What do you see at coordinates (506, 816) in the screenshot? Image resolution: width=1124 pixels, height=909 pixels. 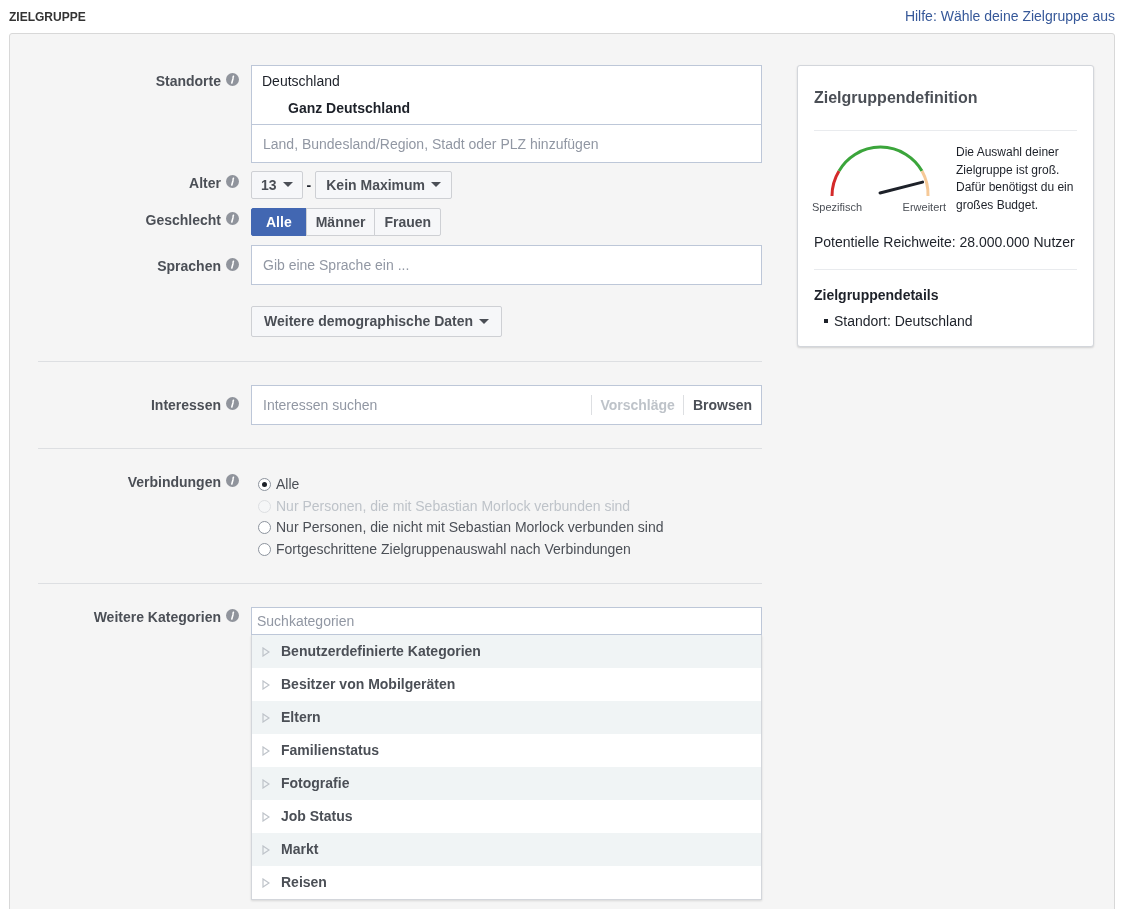 I see `category-item: Job Status` at bounding box center [506, 816].